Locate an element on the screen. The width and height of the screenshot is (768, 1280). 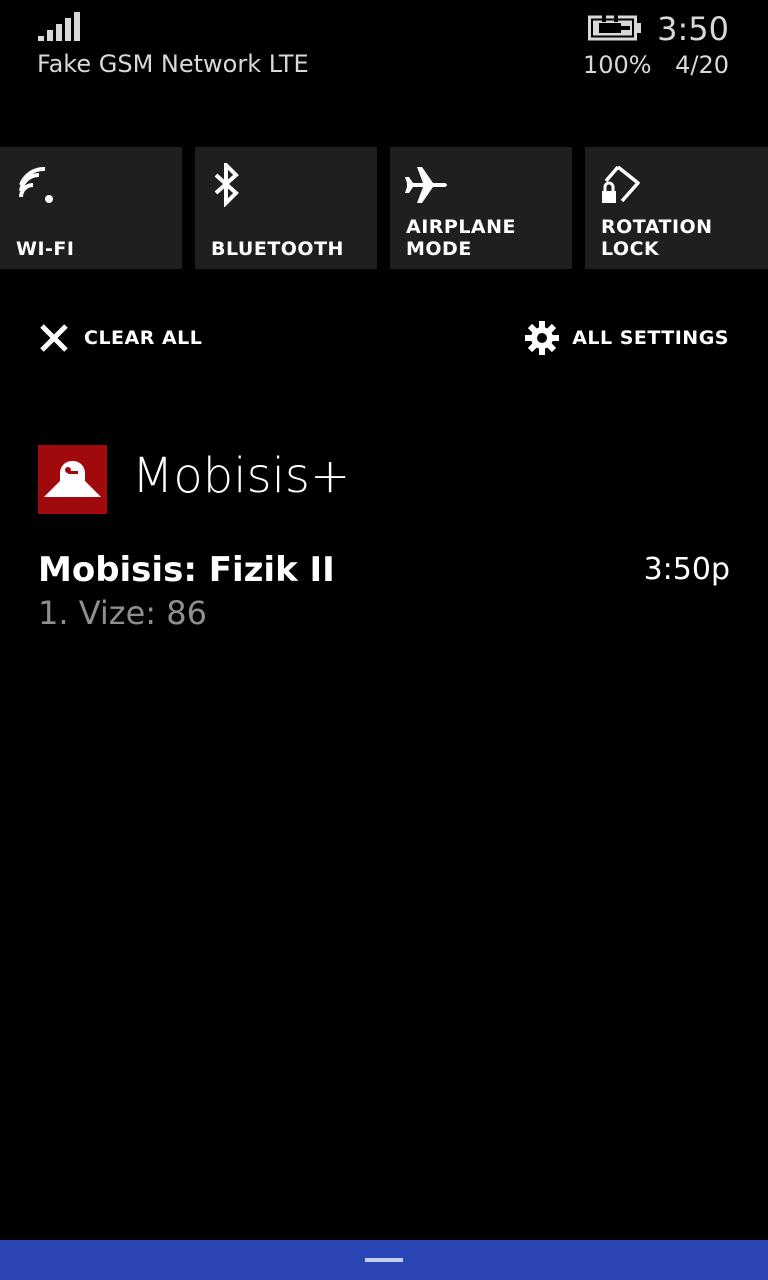
quick-action-rotation-lock: ROTATION LOCK is located at coordinates (676, 208).